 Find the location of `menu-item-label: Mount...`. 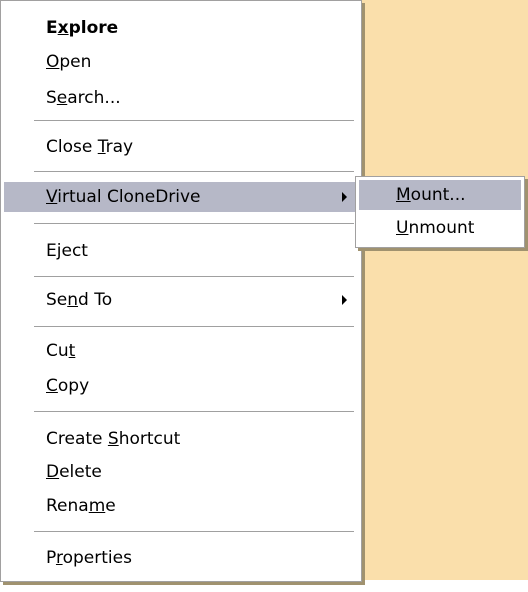

menu-item-label: Mount... is located at coordinates (431, 195).